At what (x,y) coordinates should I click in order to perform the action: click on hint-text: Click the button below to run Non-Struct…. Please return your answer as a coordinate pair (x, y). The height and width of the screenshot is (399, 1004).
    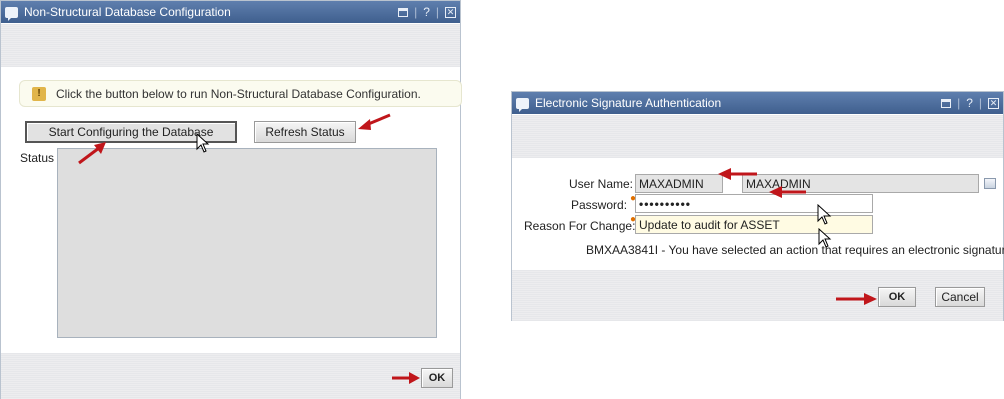
    Looking at the image, I should click on (238, 93).